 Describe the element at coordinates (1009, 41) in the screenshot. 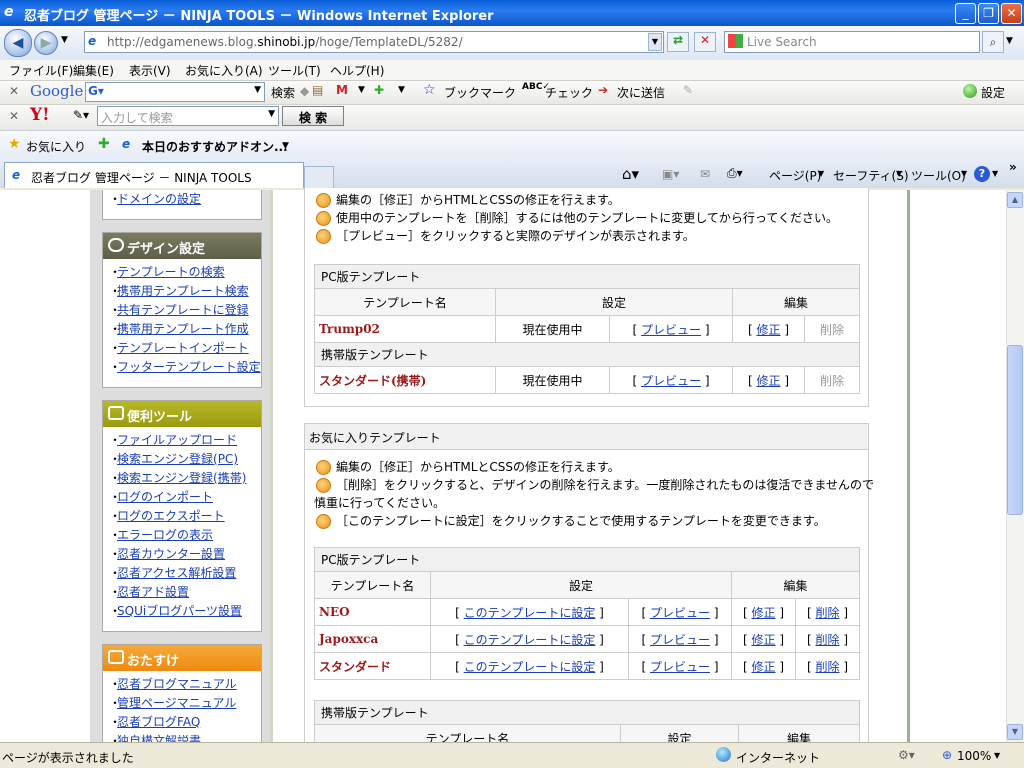

I see `search-options-icon: ▼` at that location.